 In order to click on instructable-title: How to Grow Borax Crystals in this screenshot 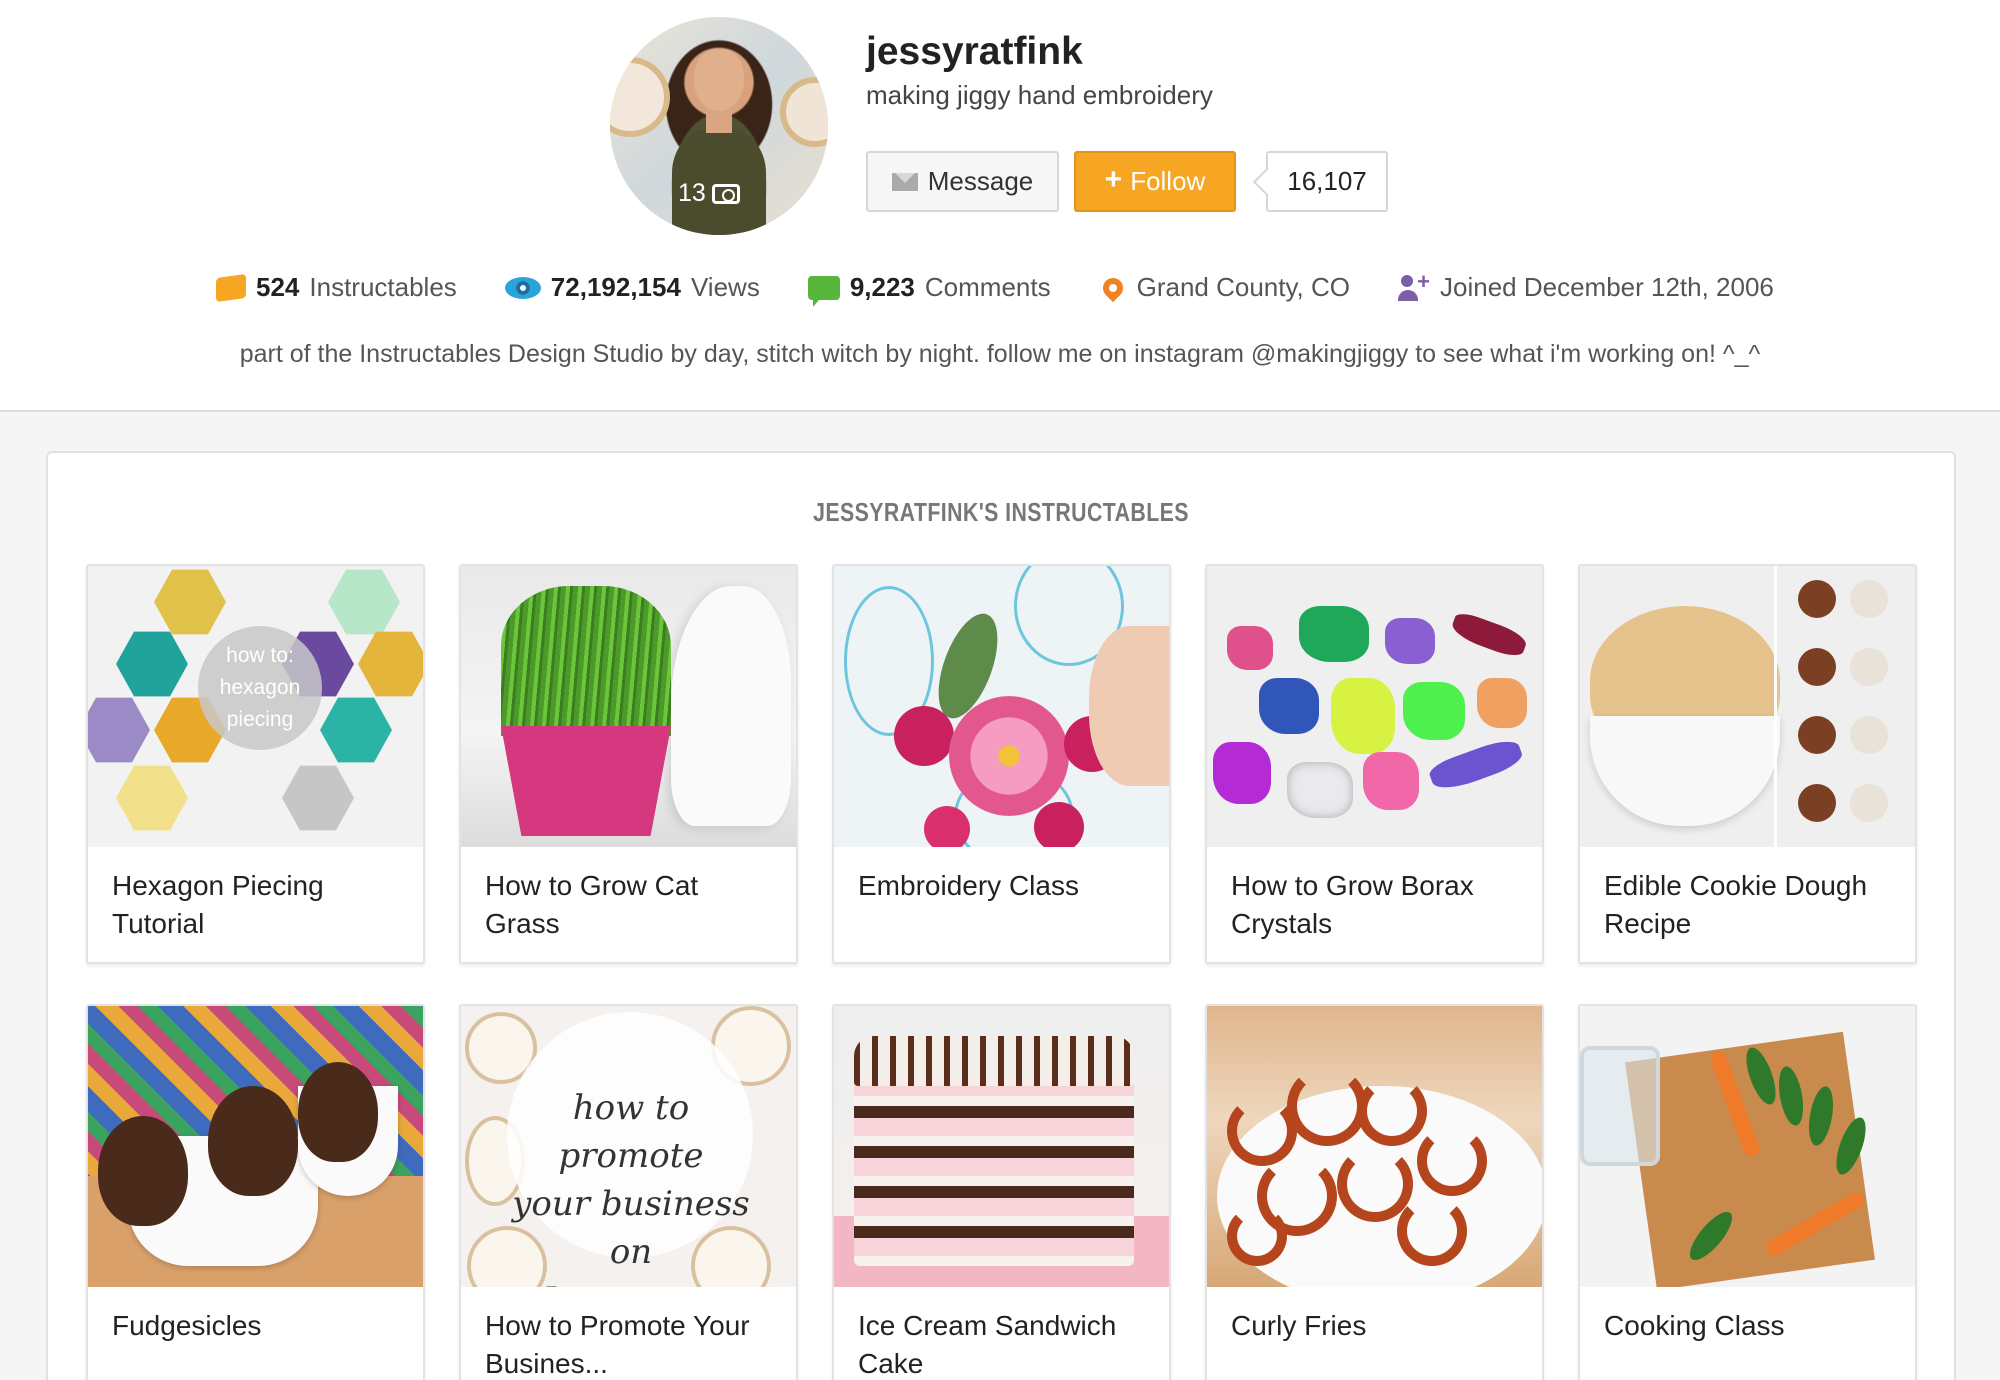, I will do `click(1374, 895)`.